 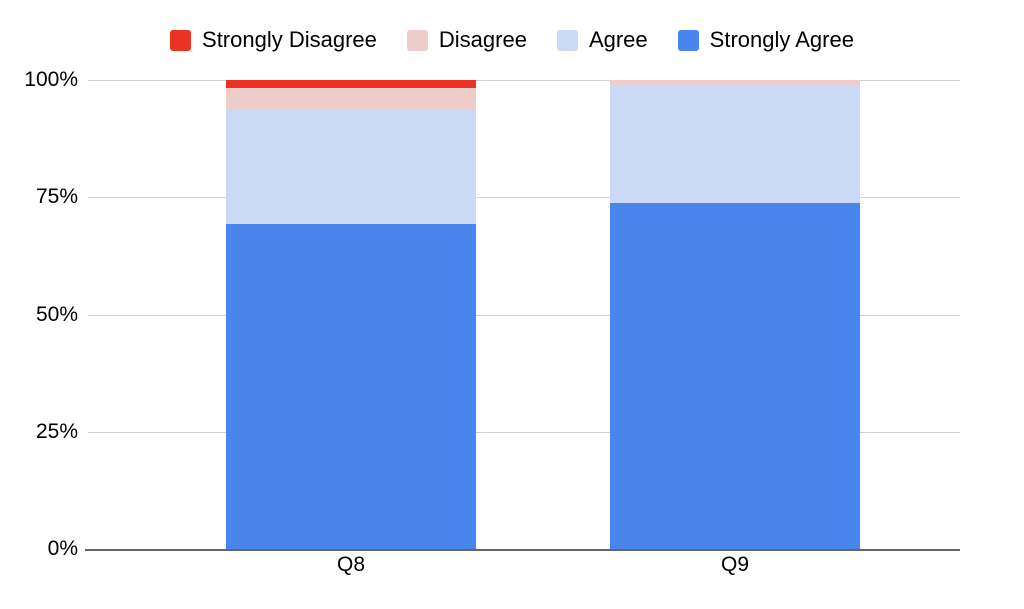 I want to click on y-axis-tick-label: 50%, so click(x=56, y=314).